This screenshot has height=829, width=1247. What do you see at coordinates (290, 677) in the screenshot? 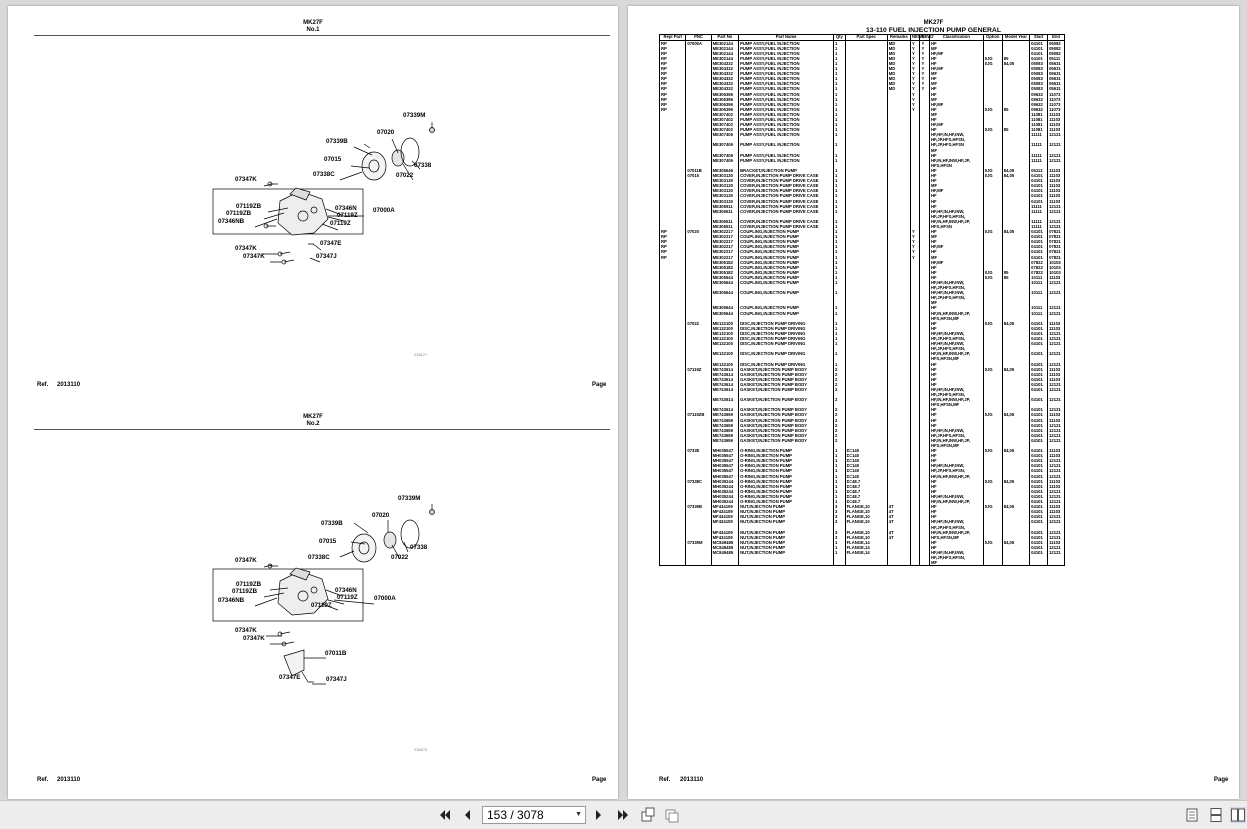
I see `part-label: 07347E` at bounding box center [290, 677].